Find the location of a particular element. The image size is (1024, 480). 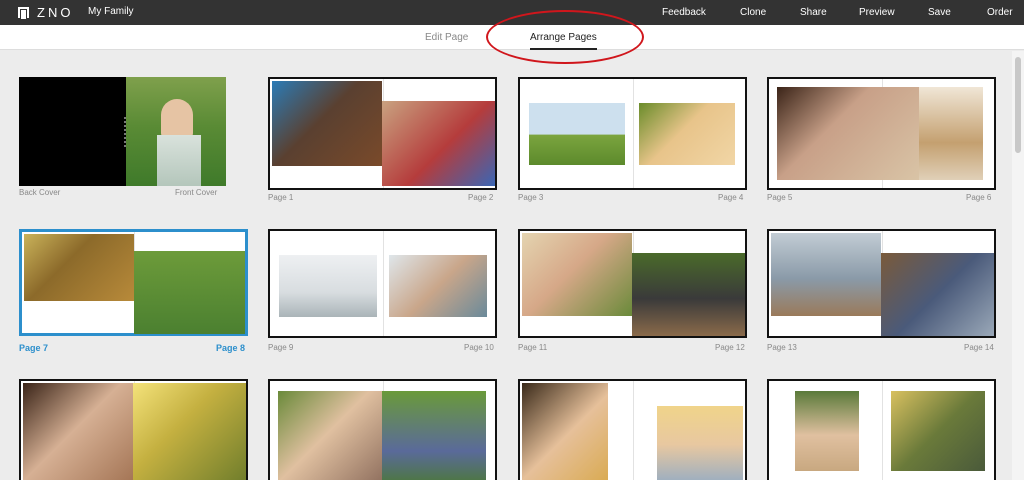

spread-cover is located at coordinates (122, 131).